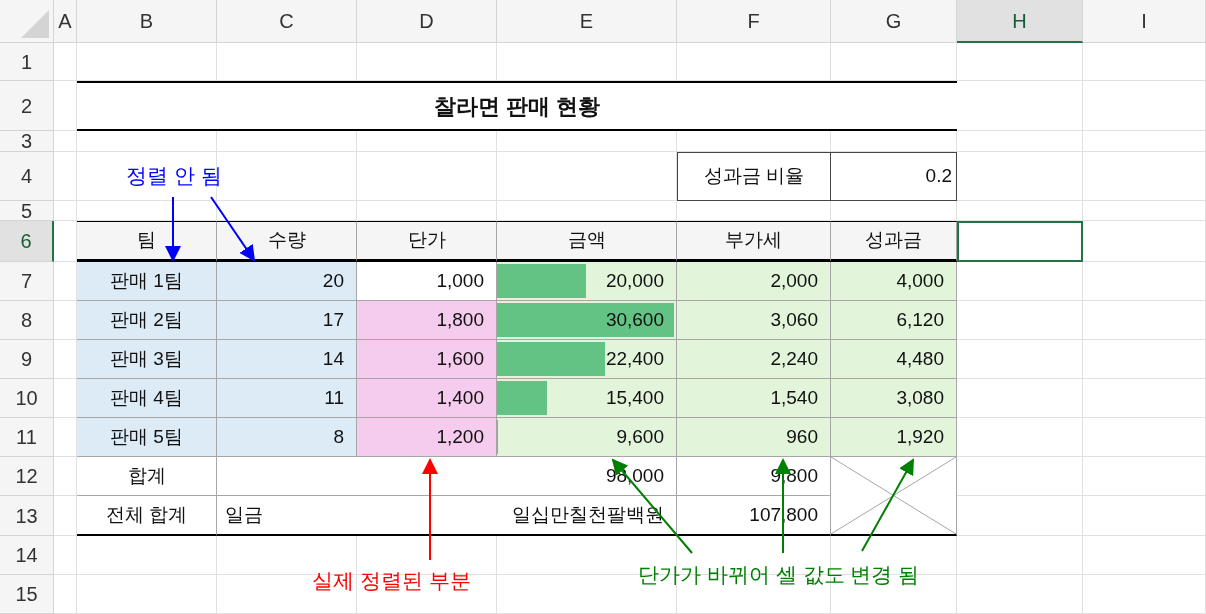  What do you see at coordinates (27, 211) in the screenshot?
I see `row-header: 5` at bounding box center [27, 211].